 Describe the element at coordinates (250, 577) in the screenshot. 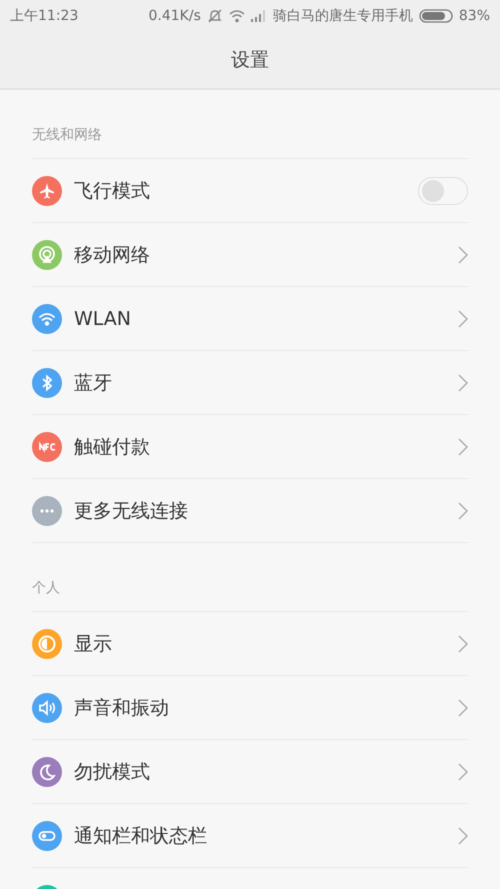

I see `section-header: 个人` at that location.